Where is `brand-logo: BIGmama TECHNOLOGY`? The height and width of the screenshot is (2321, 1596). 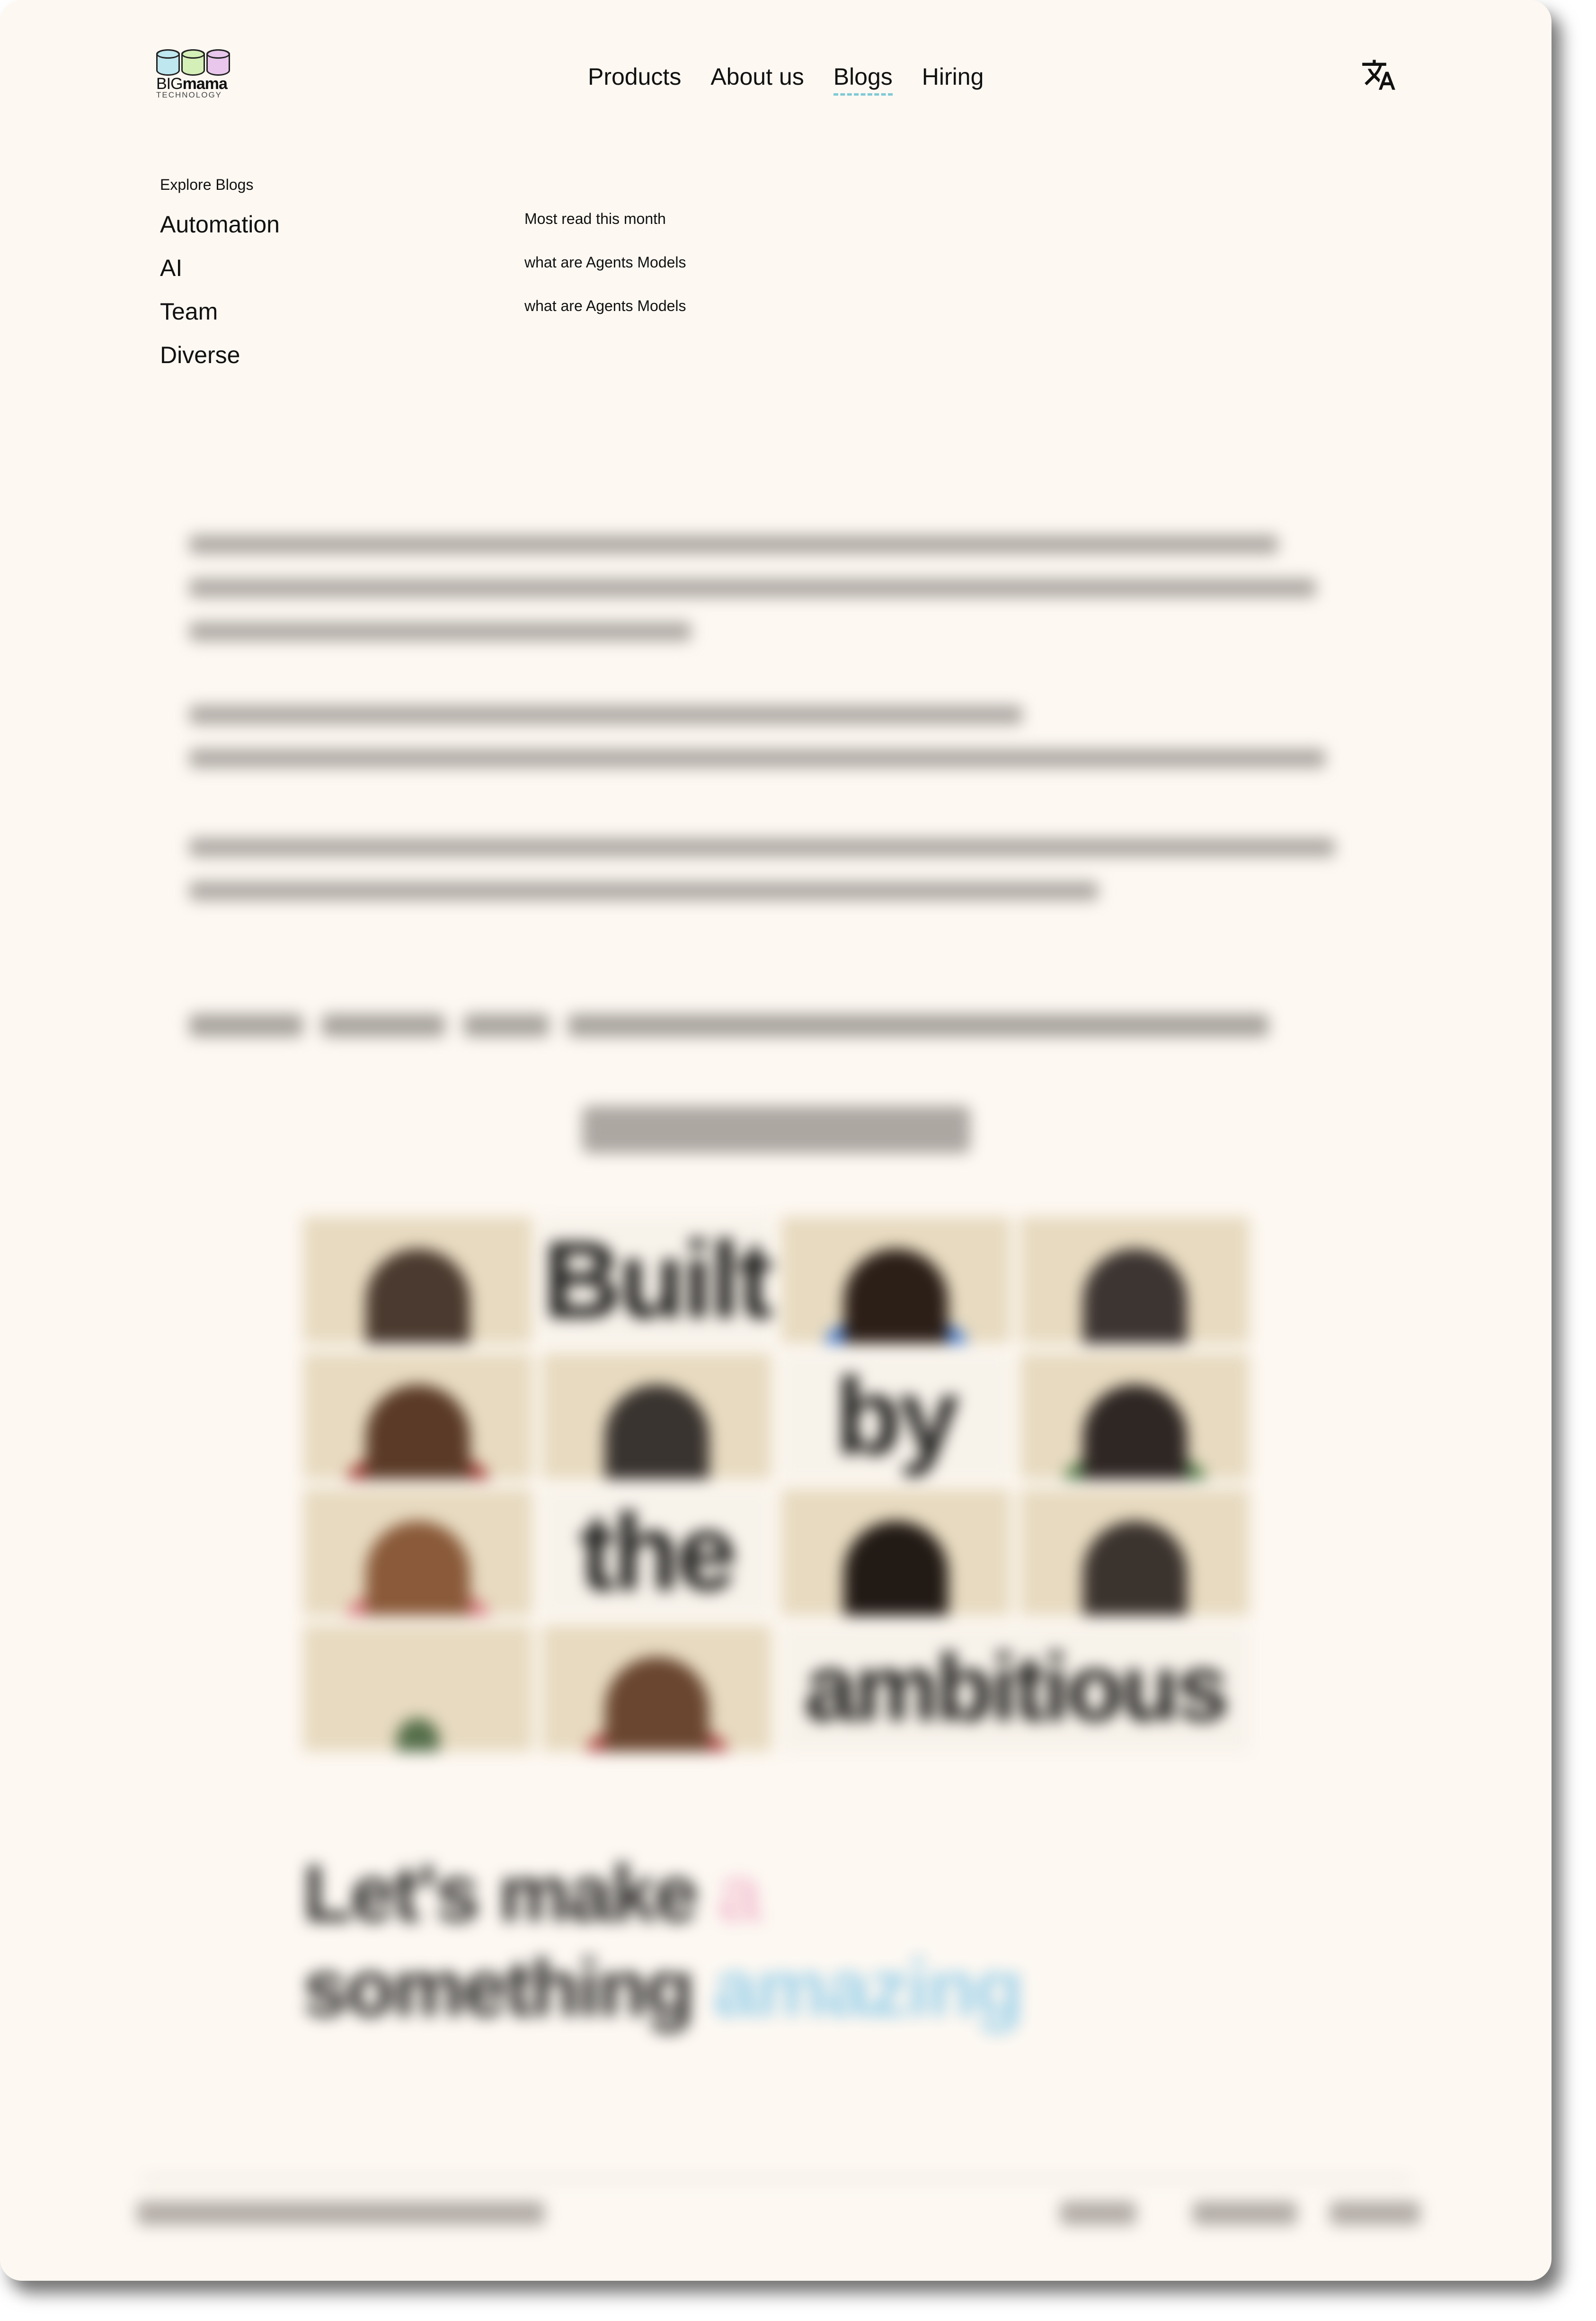
brand-logo: BIGmama TECHNOLOGY is located at coordinates (194, 75).